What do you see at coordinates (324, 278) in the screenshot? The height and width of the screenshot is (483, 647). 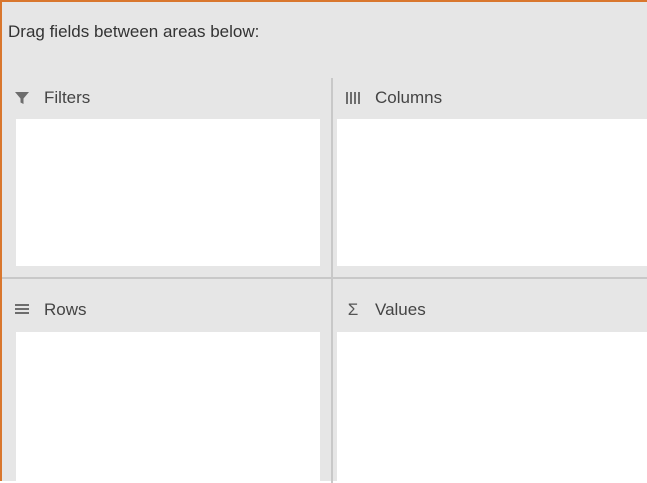 I see `horizontal-divider` at bounding box center [324, 278].